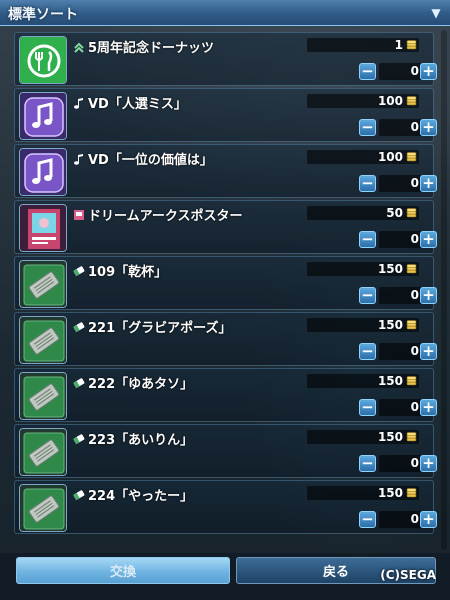 The width and height of the screenshot is (450, 600). I want to click on item-name: VD「人選ミス」, so click(130, 102).